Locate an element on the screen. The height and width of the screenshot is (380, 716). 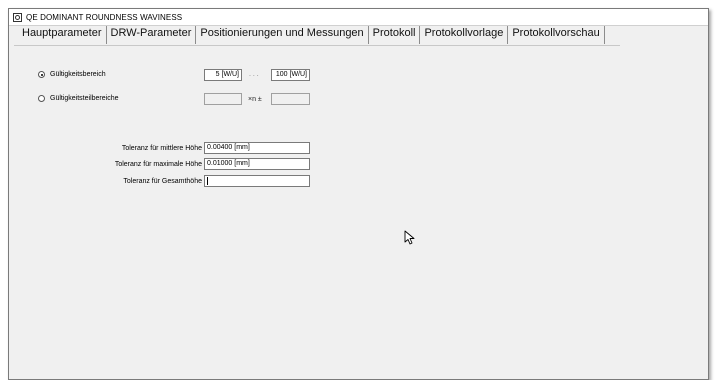
partial-range-radio-row: Gültigkeitsteilbereiche is located at coordinates (78, 98).